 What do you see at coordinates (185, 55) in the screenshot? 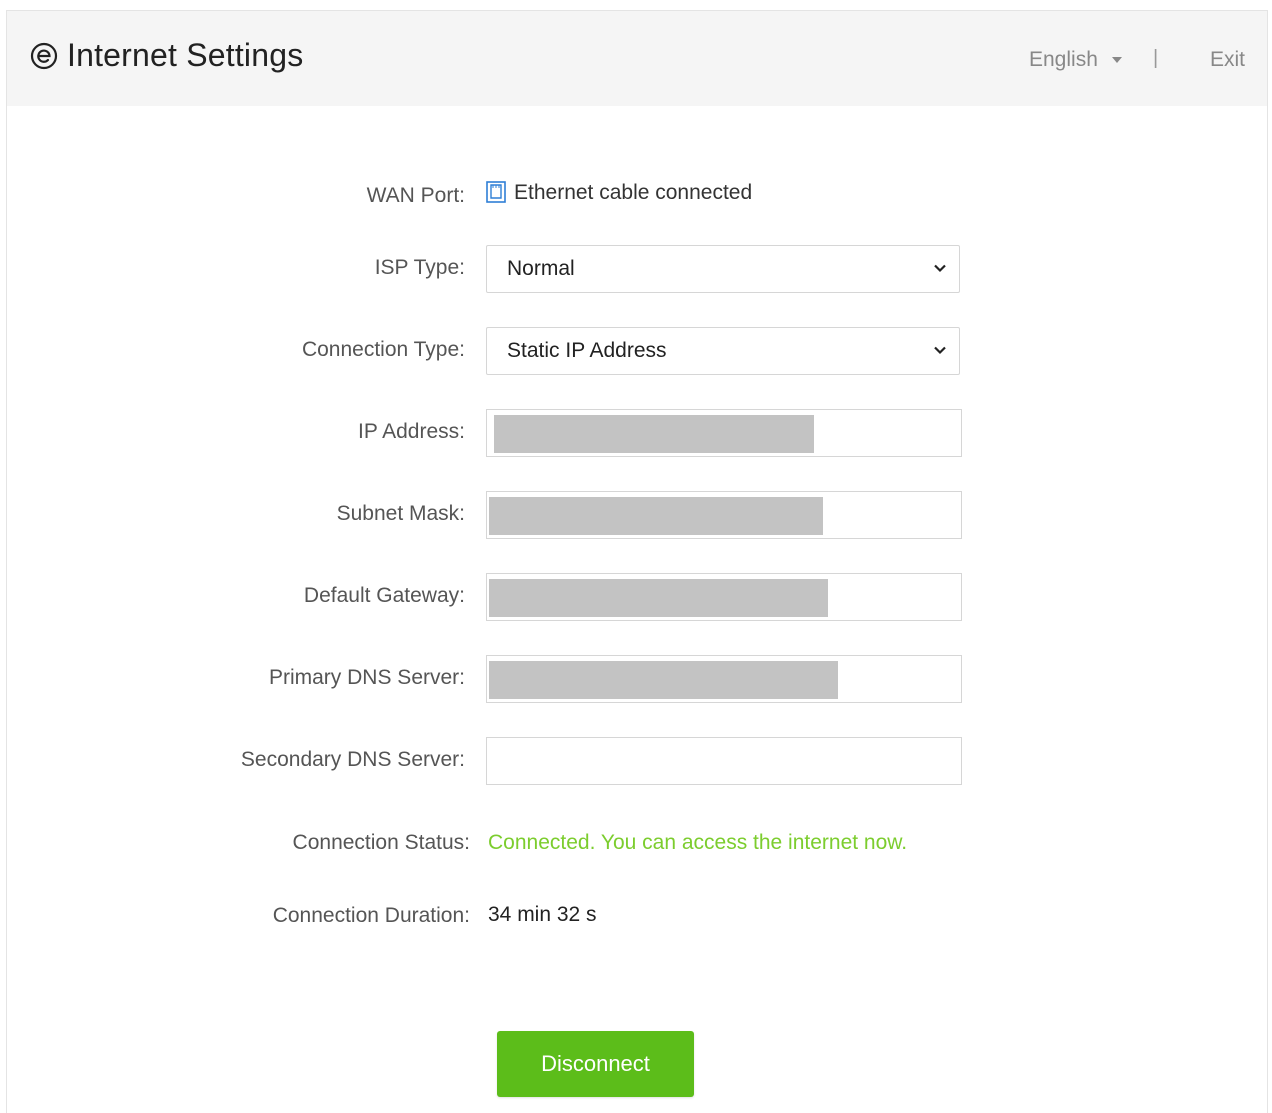
I see `page-title: Internet Settings` at bounding box center [185, 55].